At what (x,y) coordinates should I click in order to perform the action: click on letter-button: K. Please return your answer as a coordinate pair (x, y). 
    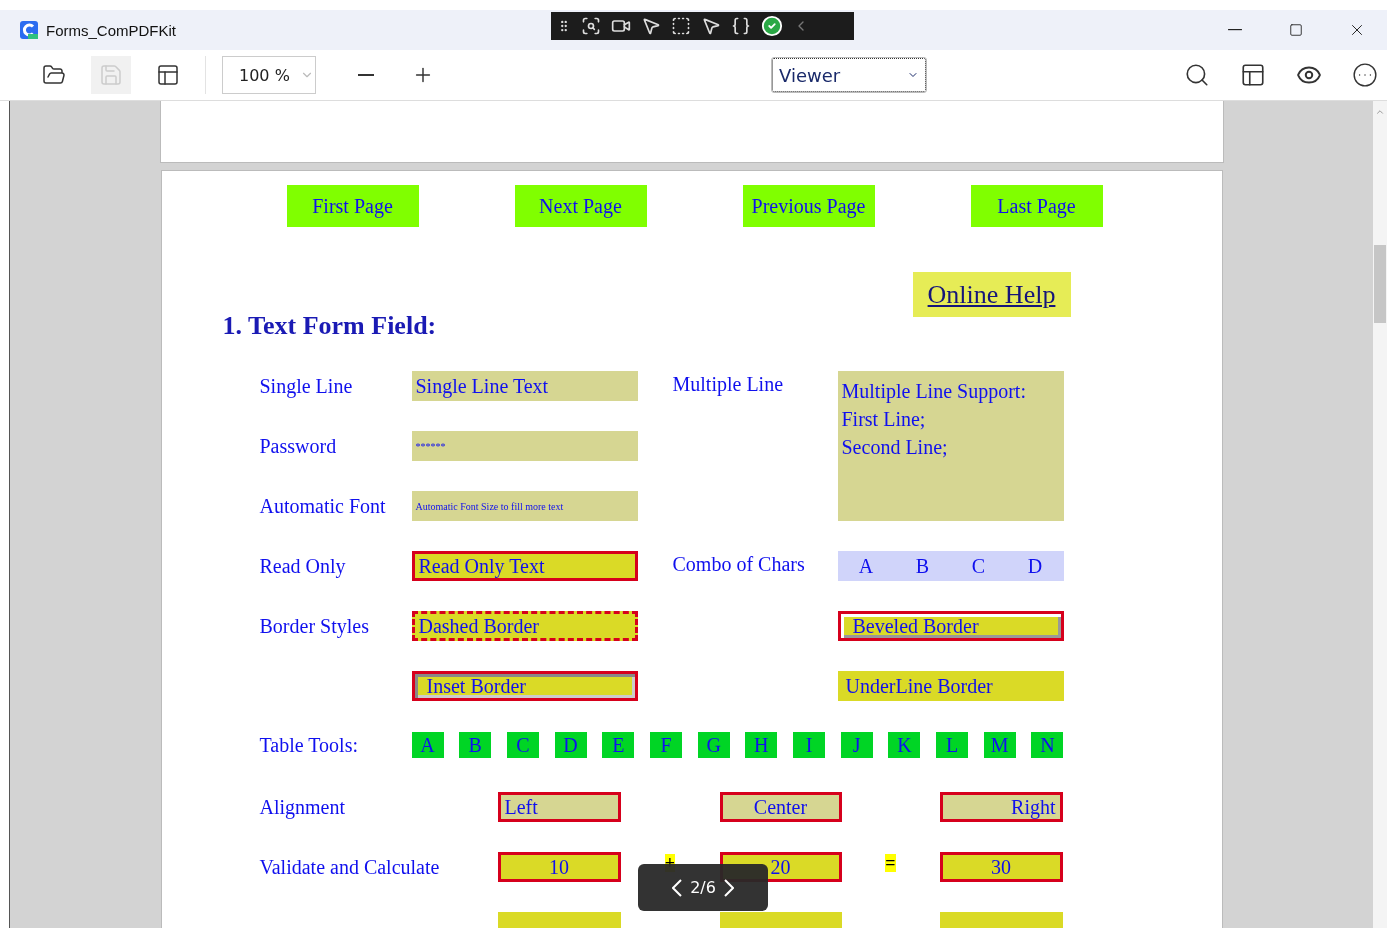
    Looking at the image, I should click on (904, 745).